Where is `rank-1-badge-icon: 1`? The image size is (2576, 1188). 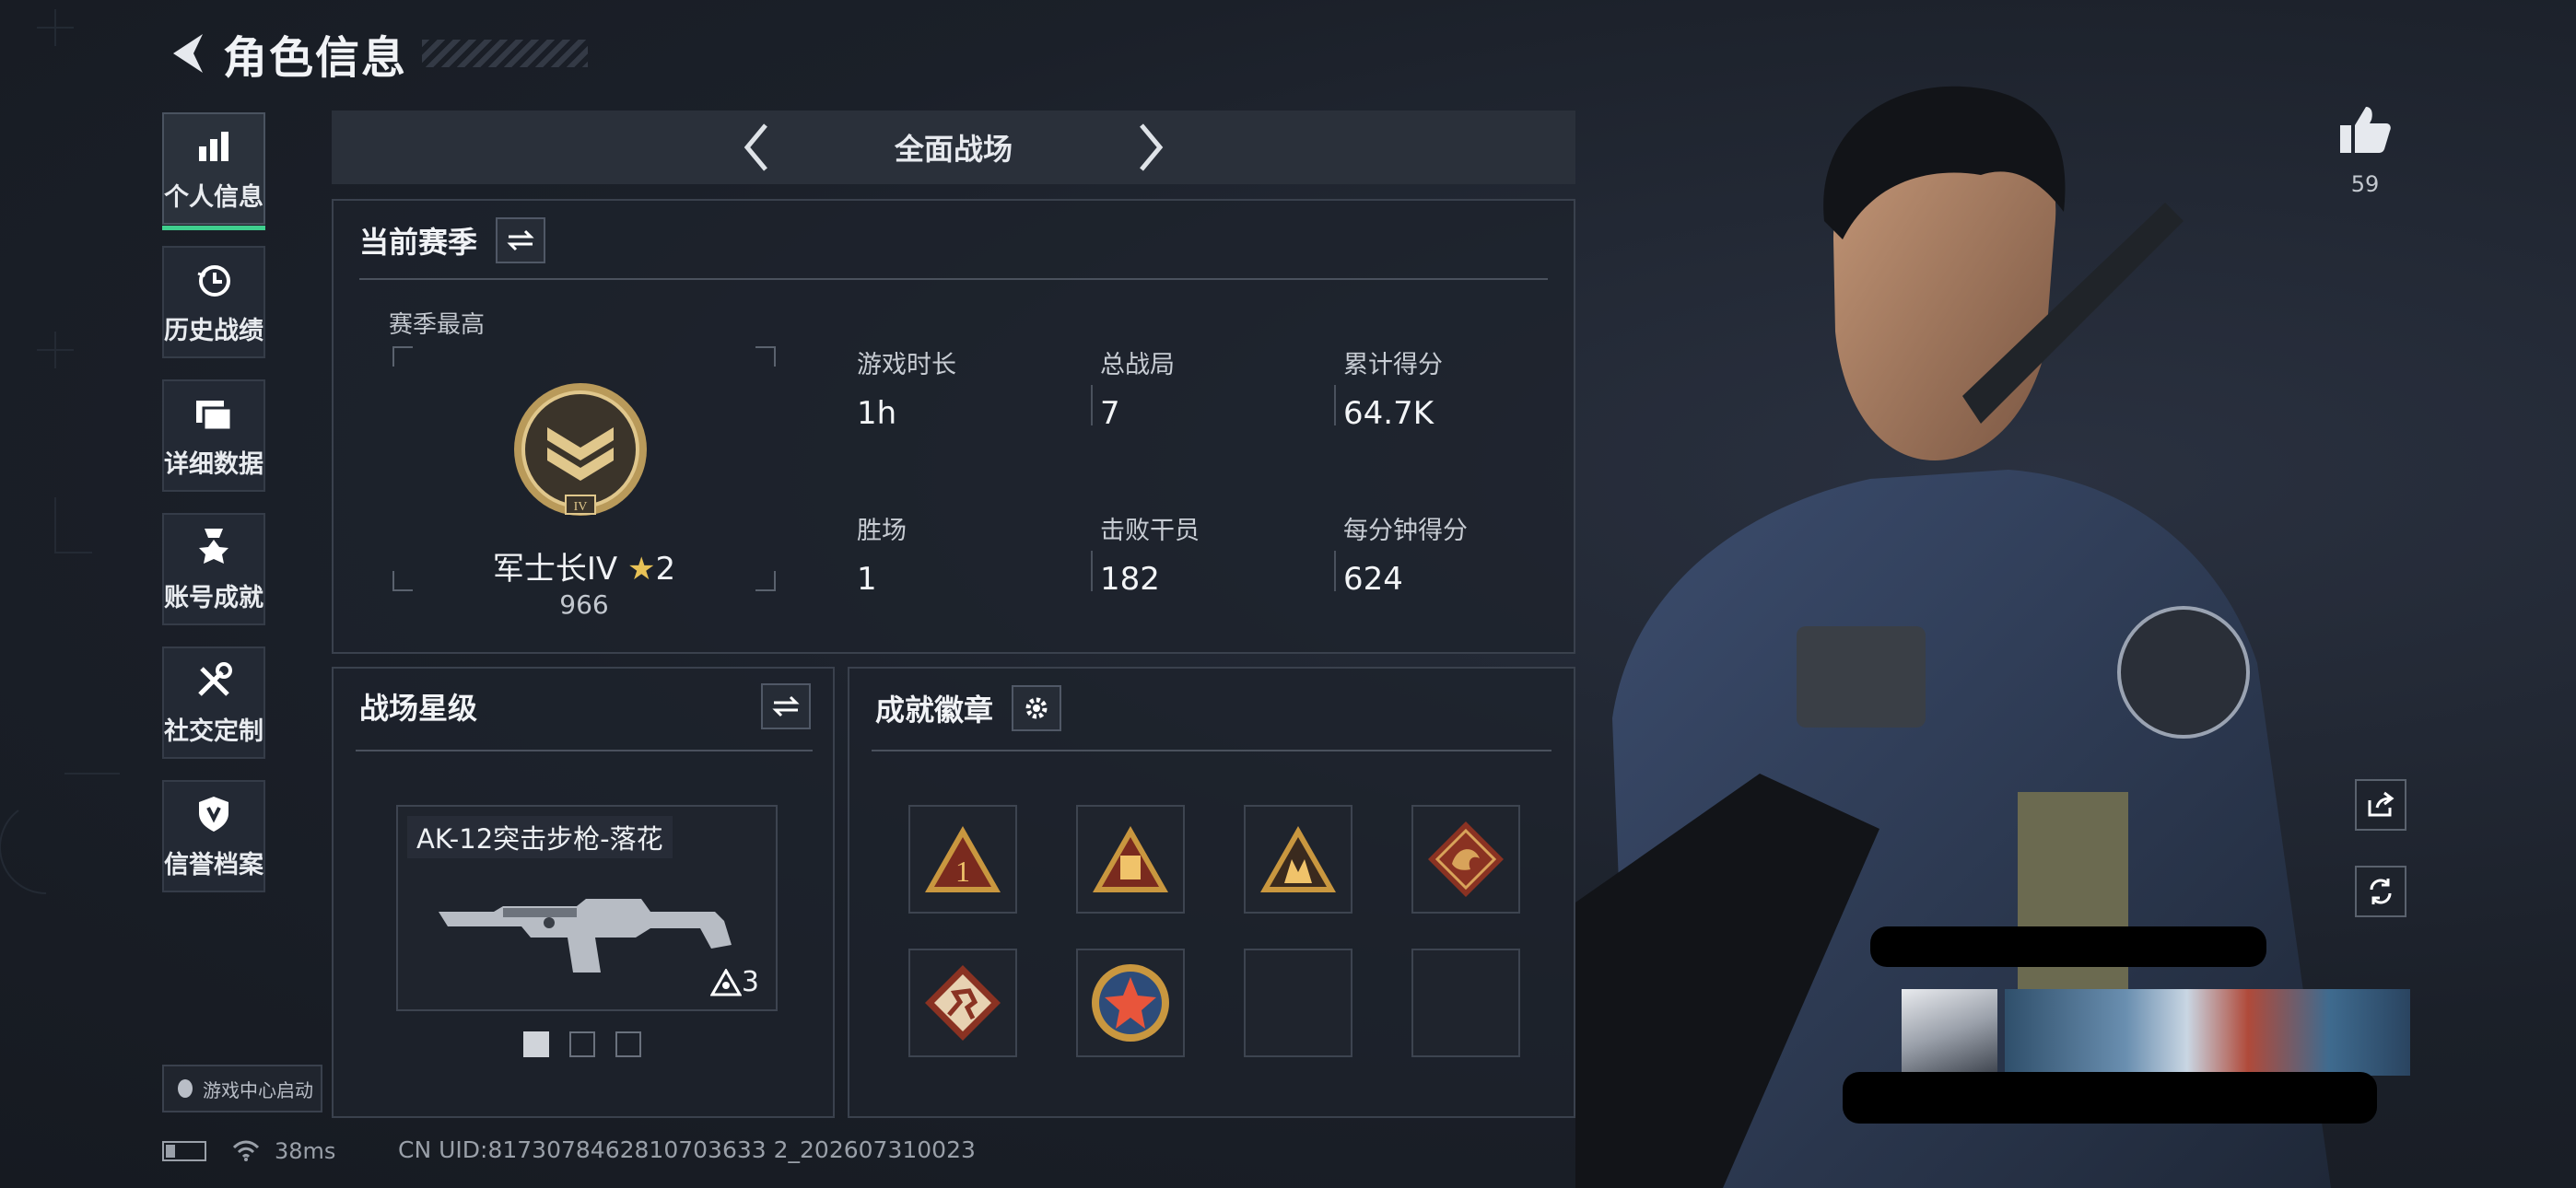
rank-1-badge-icon: 1 is located at coordinates (963, 859).